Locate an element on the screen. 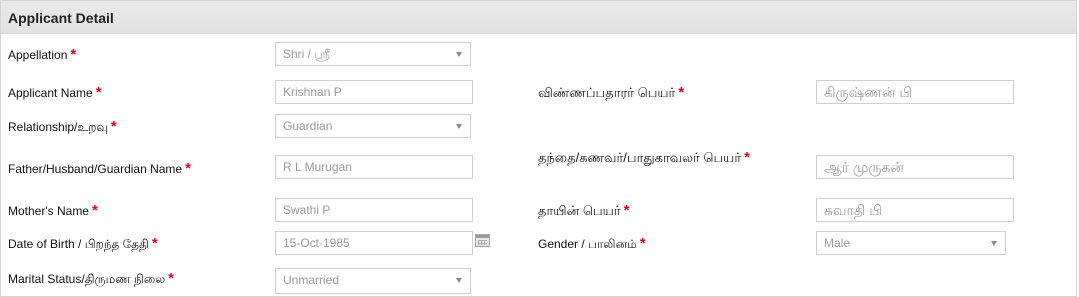 The height and width of the screenshot is (297, 1079). applicant-name-label: Applicant Name * is located at coordinates (55, 93).